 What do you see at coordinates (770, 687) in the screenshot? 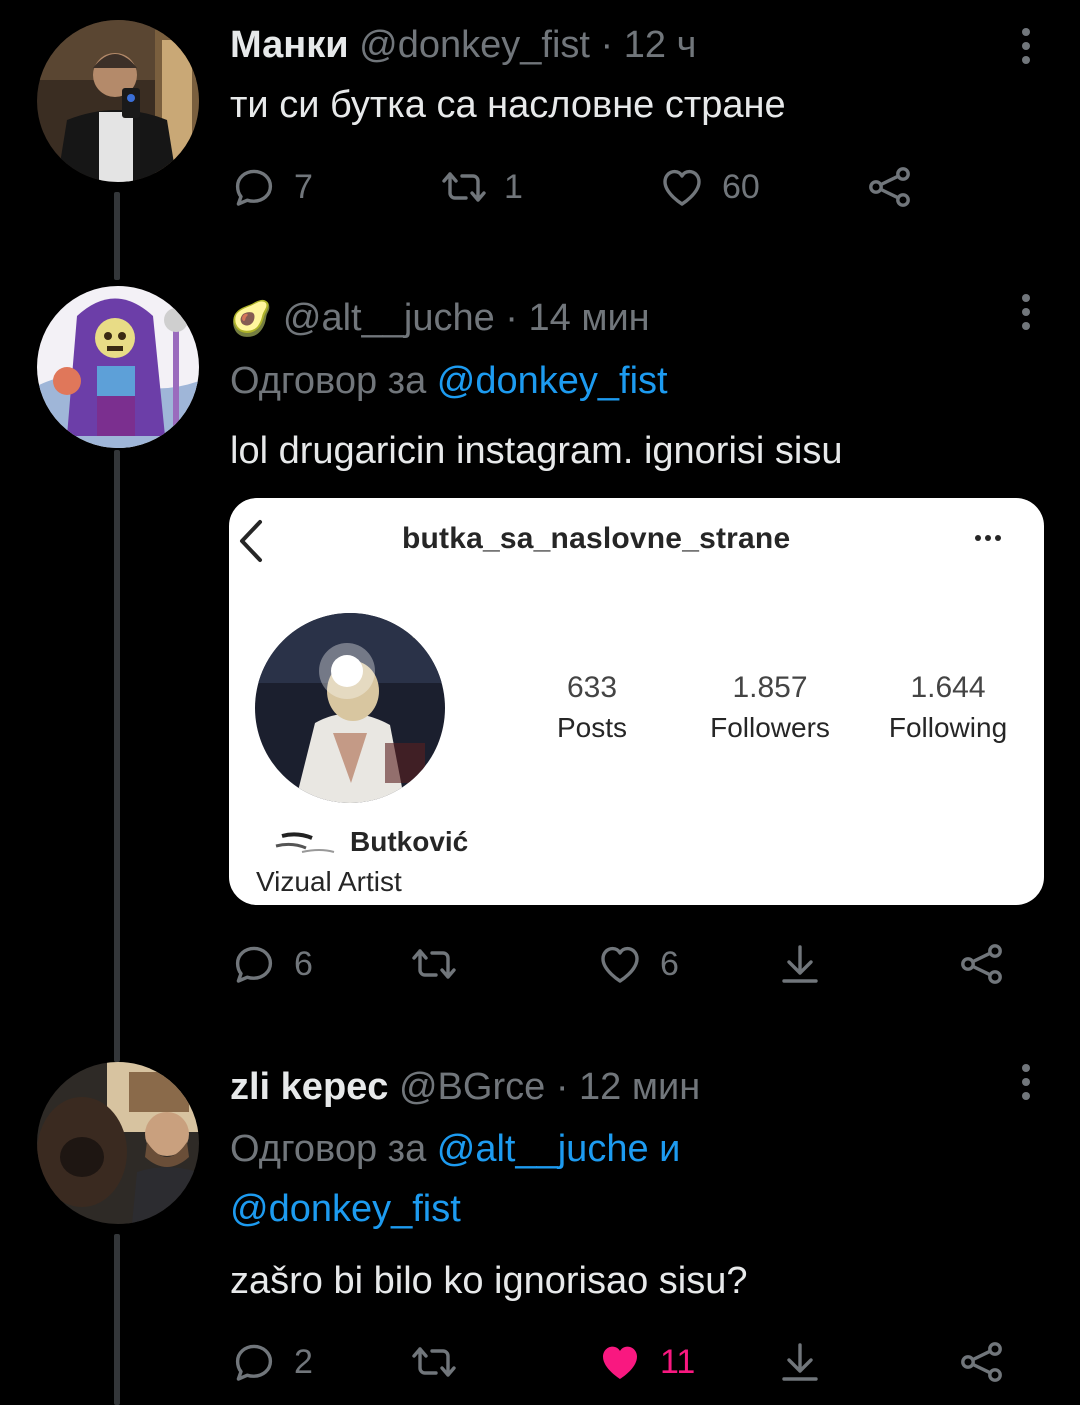
I see `ig-followers-value: 1.857` at bounding box center [770, 687].